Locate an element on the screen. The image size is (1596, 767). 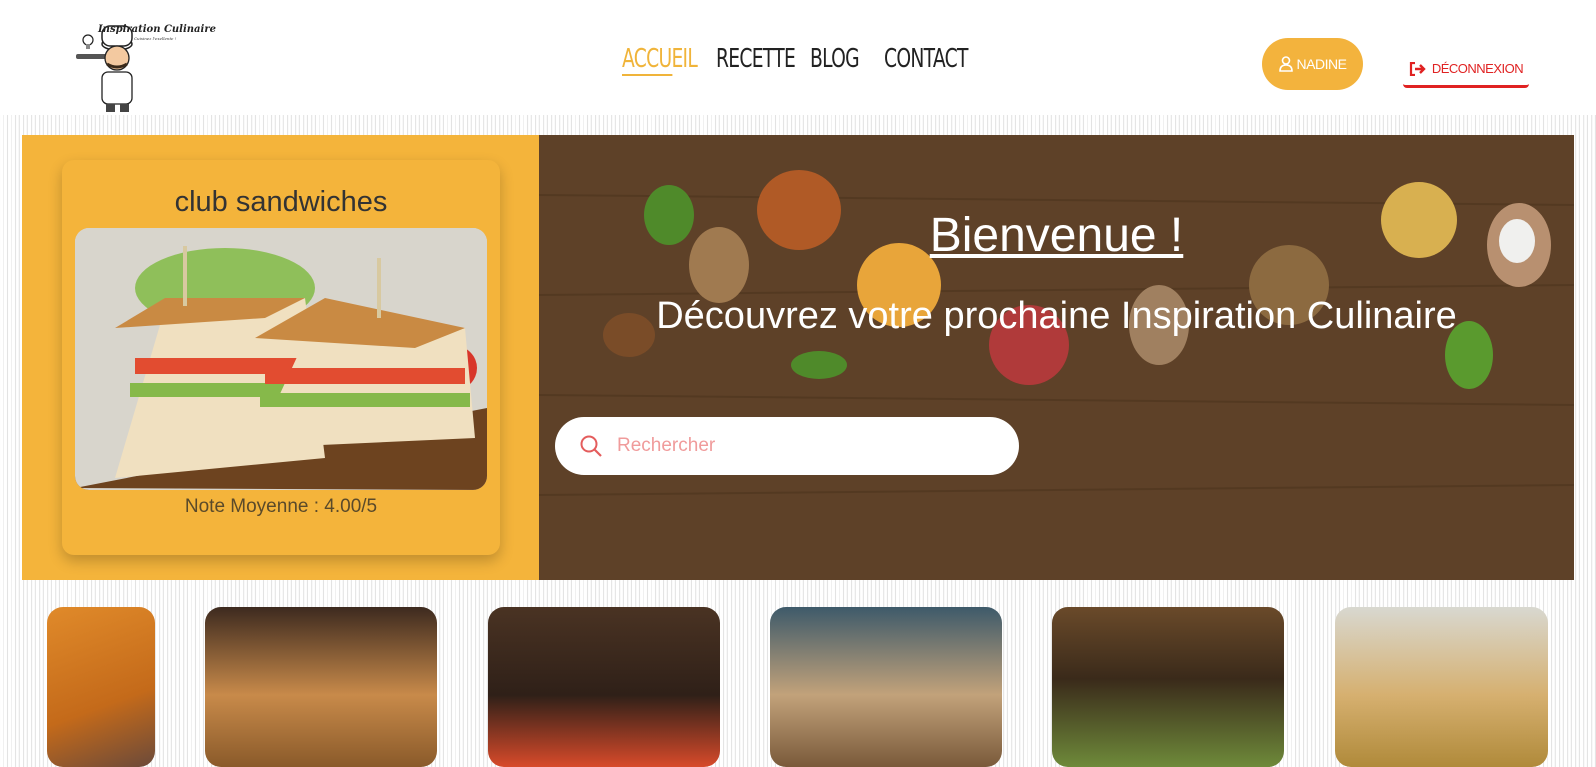
featured-recipe-image is located at coordinates (281, 359).